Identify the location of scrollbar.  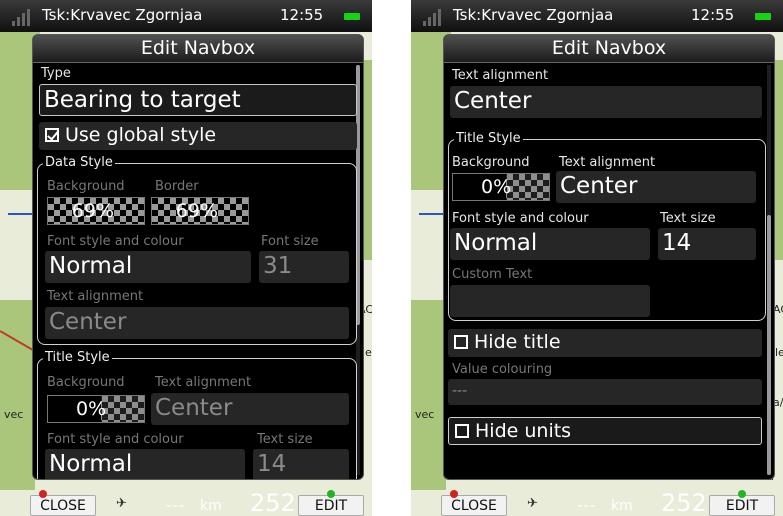
(769, 270).